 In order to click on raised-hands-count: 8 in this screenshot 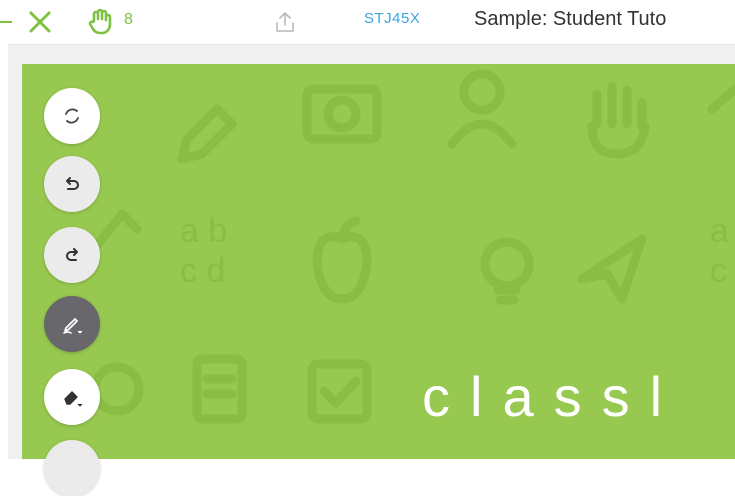, I will do `click(128, 19)`.